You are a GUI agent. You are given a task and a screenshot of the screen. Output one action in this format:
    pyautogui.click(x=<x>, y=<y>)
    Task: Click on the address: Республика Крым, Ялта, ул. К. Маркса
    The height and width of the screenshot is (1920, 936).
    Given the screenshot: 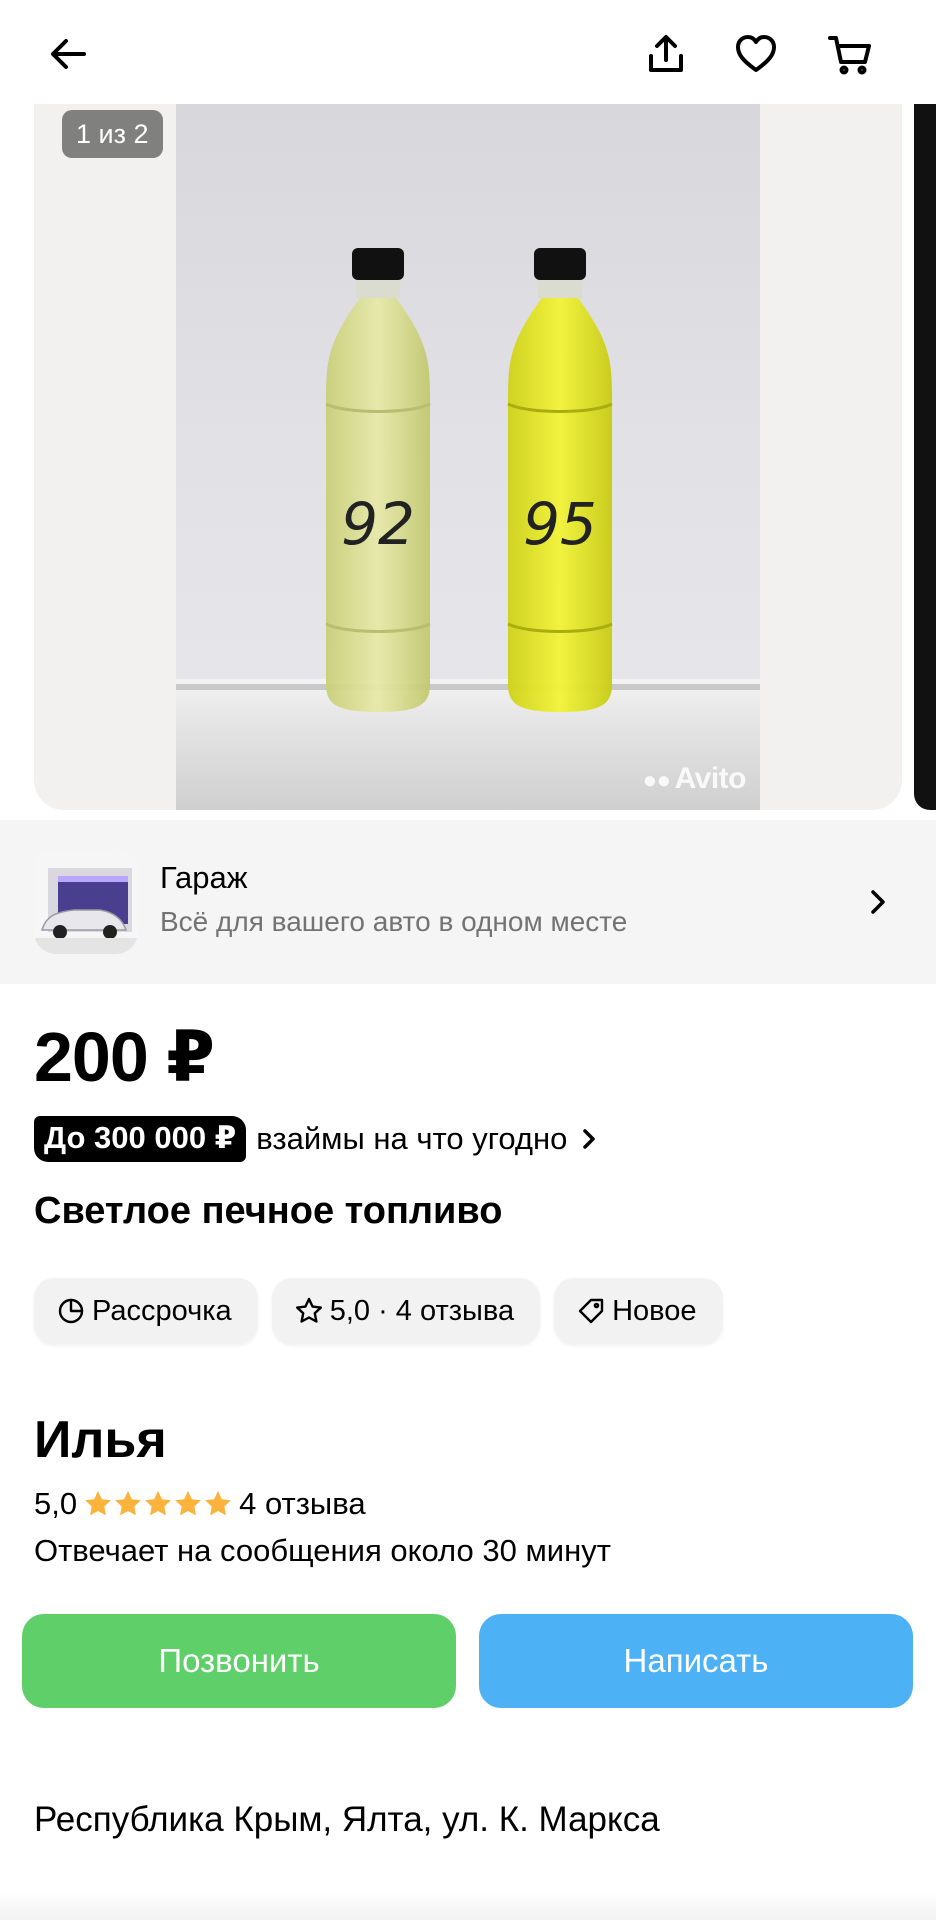 What is the action you would take?
    pyautogui.click(x=347, y=1820)
    